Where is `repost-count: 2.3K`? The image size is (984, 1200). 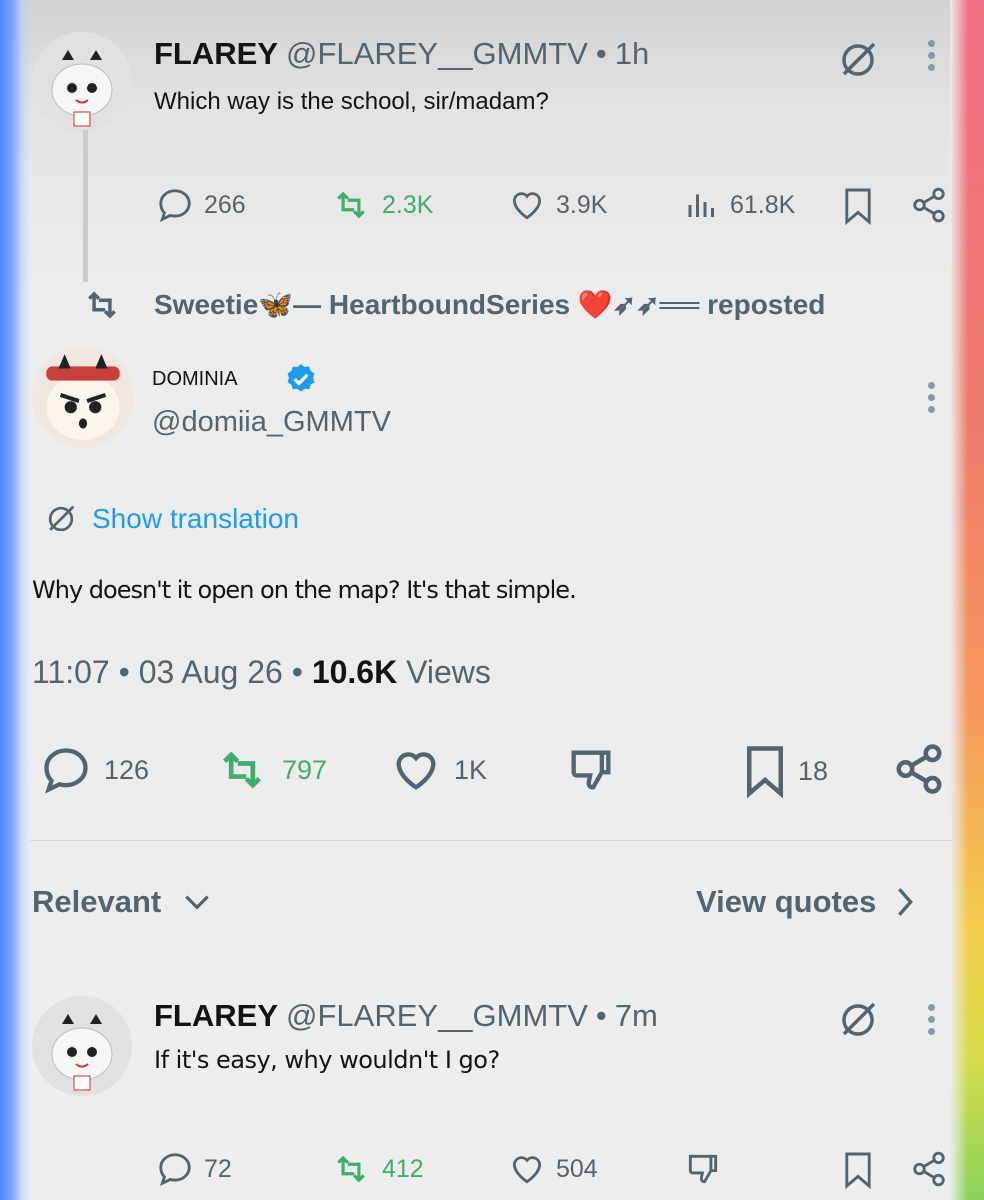 repost-count: 2.3K is located at coordinates (408, 204).